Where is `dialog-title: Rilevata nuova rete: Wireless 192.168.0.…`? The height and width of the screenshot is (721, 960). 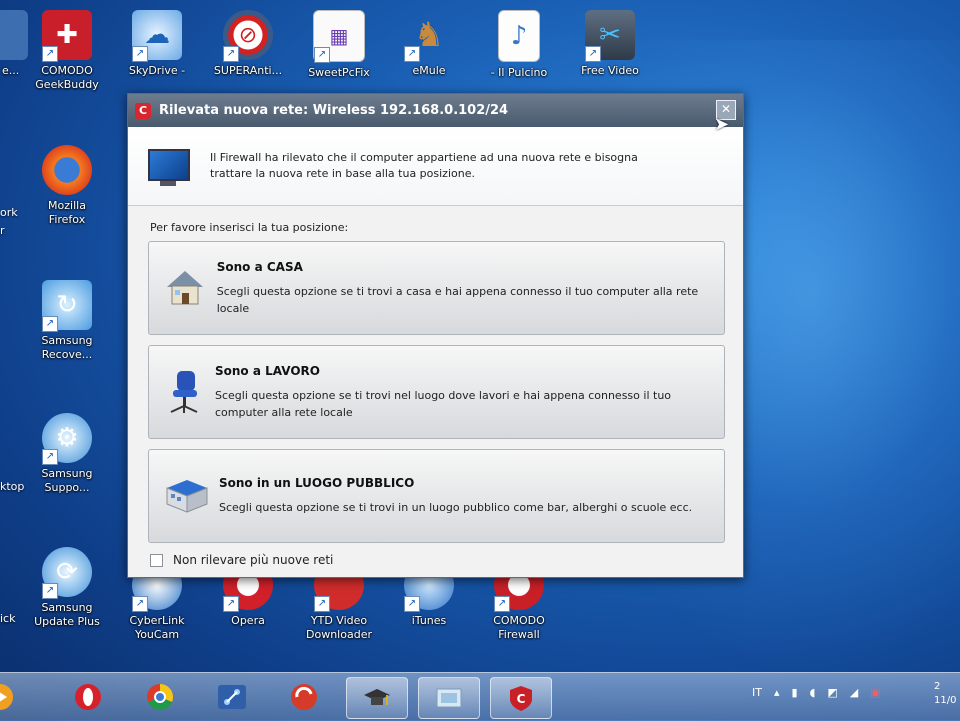
dialog-title: Rilevata nuova rete: Wireless 192.168.0.… is located at coordinates (334, 110).